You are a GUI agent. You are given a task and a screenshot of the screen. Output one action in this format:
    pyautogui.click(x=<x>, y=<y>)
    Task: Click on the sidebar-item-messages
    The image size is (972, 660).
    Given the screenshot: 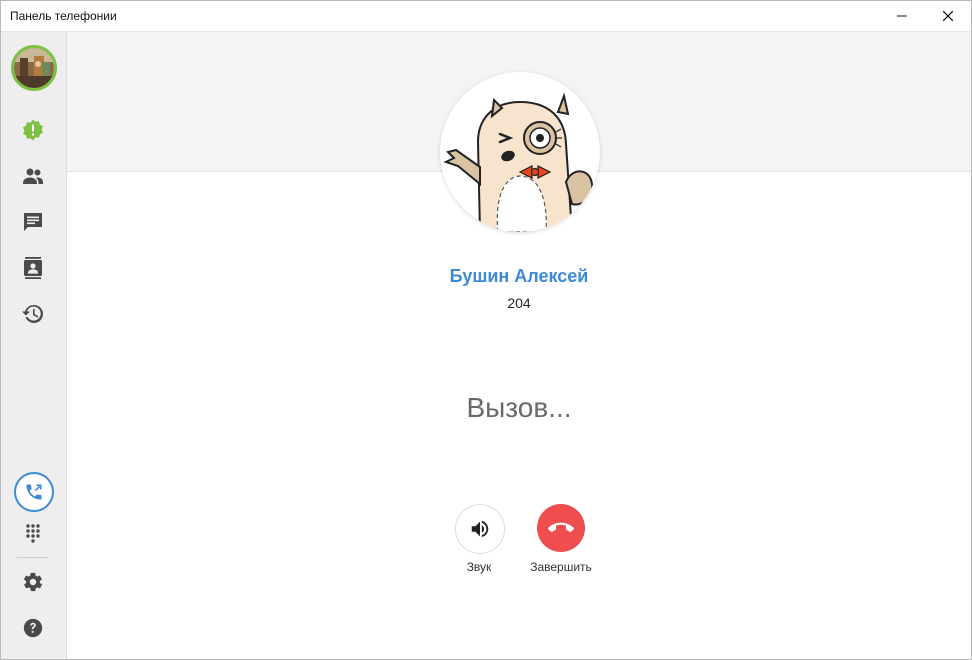 What is the action you would take?
    pyautogui.click(x=33, y=222)
    